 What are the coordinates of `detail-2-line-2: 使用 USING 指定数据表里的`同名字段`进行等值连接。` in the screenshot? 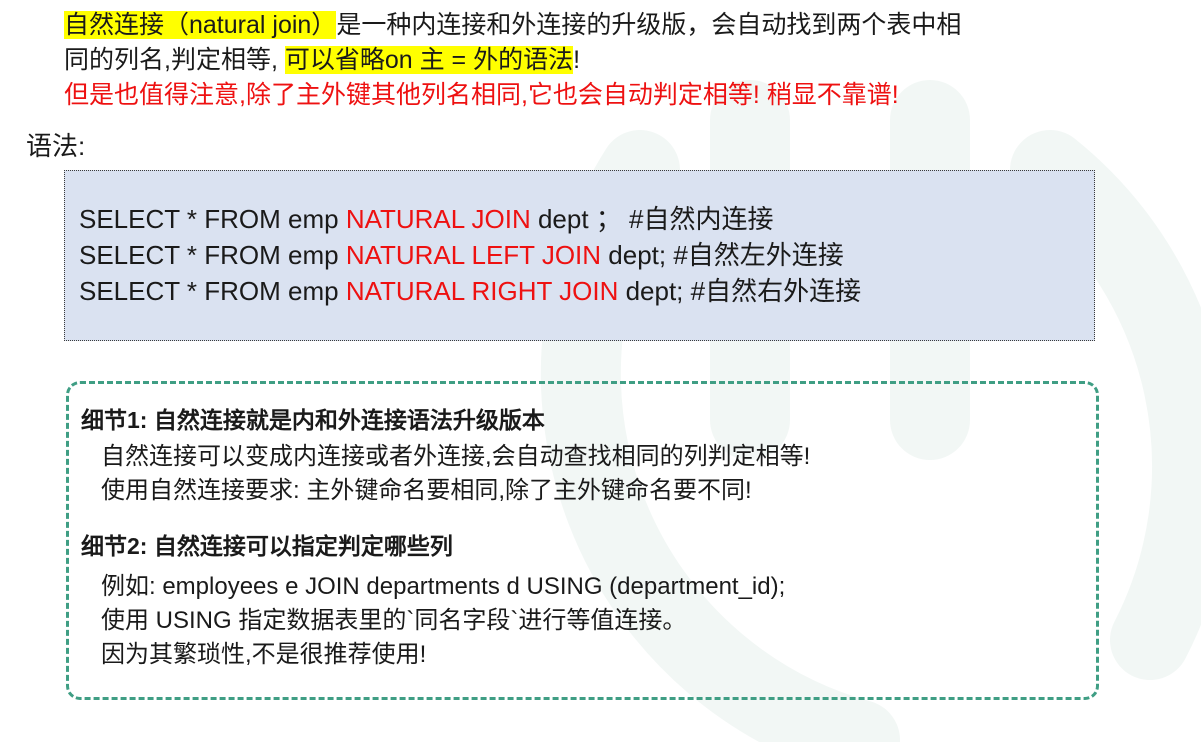 It's located at (394, 620).